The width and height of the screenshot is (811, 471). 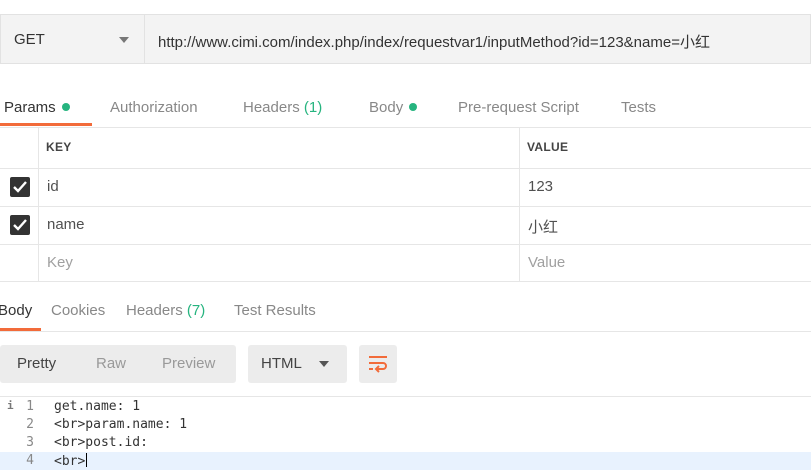 I want to click on tab-authorization: Authorization, so click(x=154, y=107).